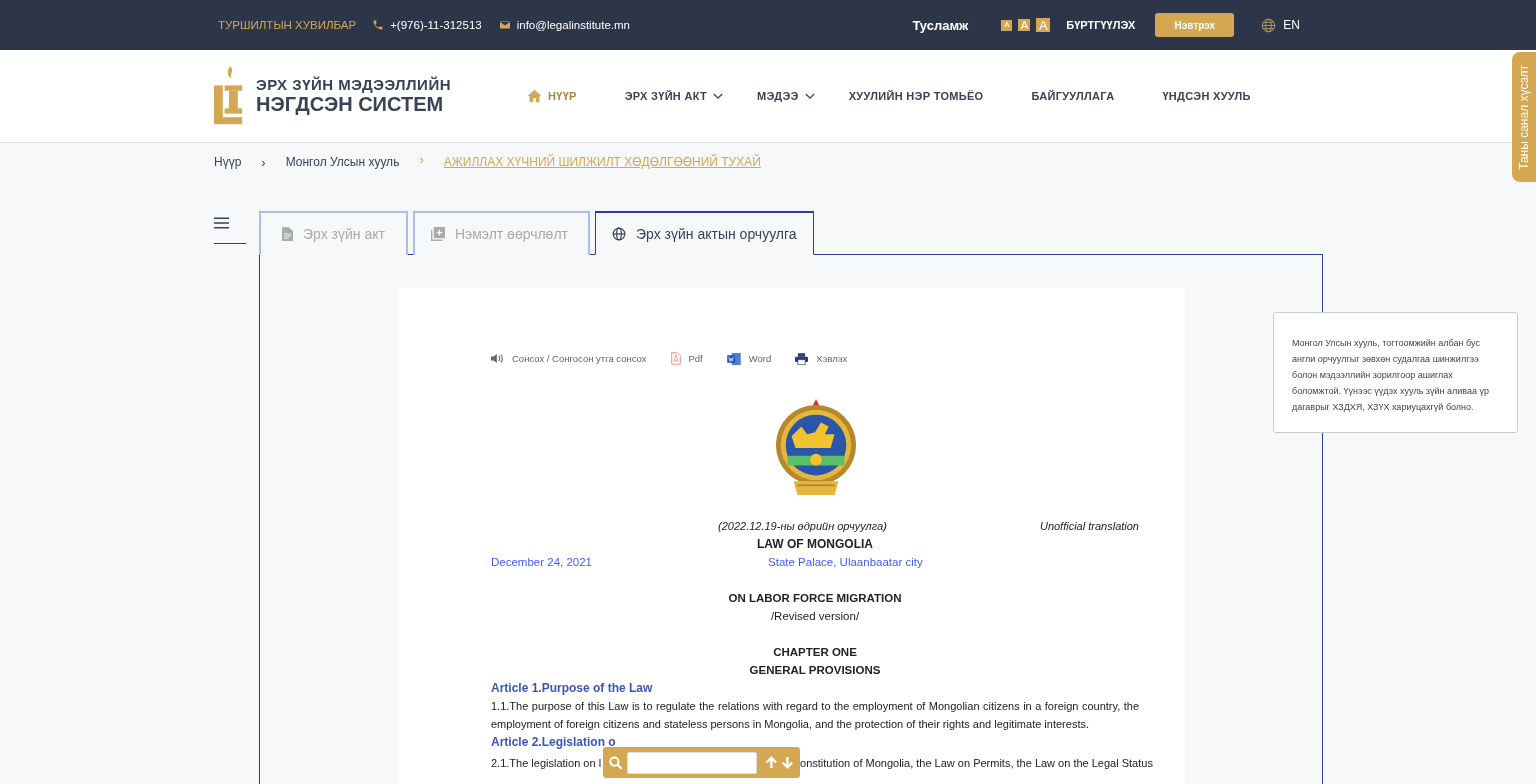 The height and width of the screenshot is (784, 1536). I want to click on nav-link: ХУУЛИЙН НЭР ТОМЬЁО, so click(916, 96).